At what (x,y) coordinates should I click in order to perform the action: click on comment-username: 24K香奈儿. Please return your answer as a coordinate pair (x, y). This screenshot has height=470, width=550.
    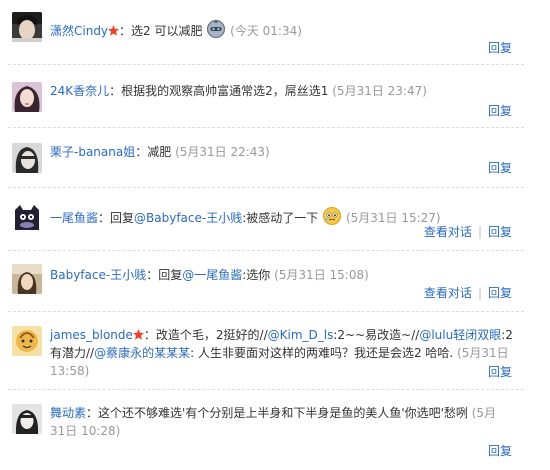
    Looking at the image, I should click on (79, 91).